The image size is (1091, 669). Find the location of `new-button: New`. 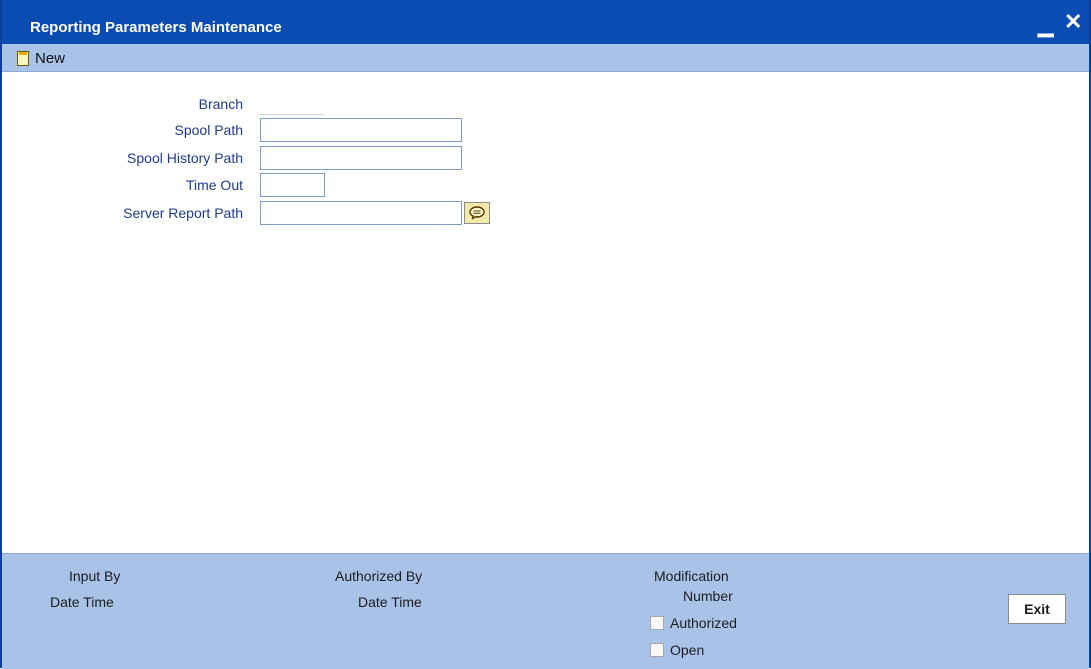

new-button: New is located at coordinates (41, 58).